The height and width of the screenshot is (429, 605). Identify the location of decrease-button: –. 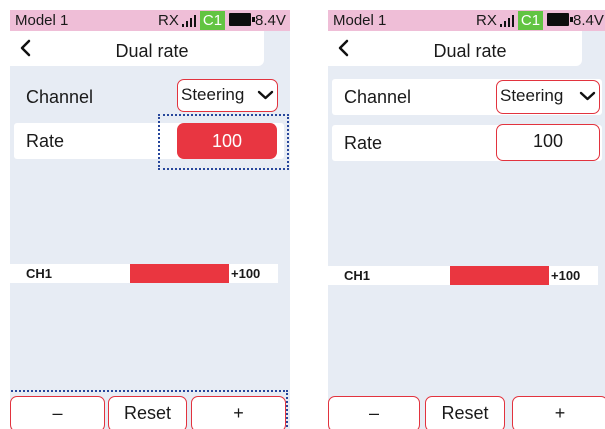
(374, 412).